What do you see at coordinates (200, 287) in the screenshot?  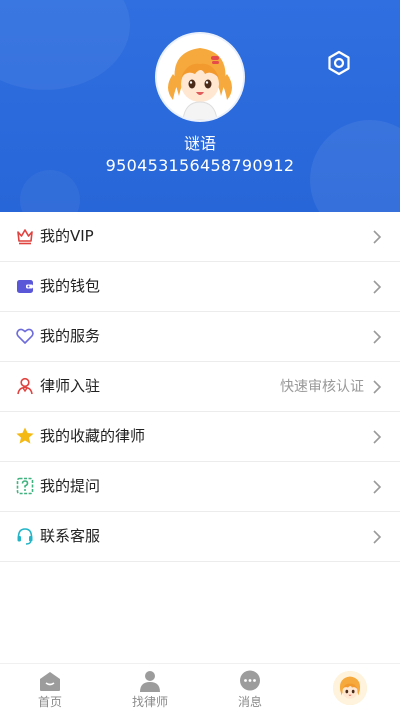 I see `menu-item-wallet: 我的钱包` at bounding box center [200, 287].